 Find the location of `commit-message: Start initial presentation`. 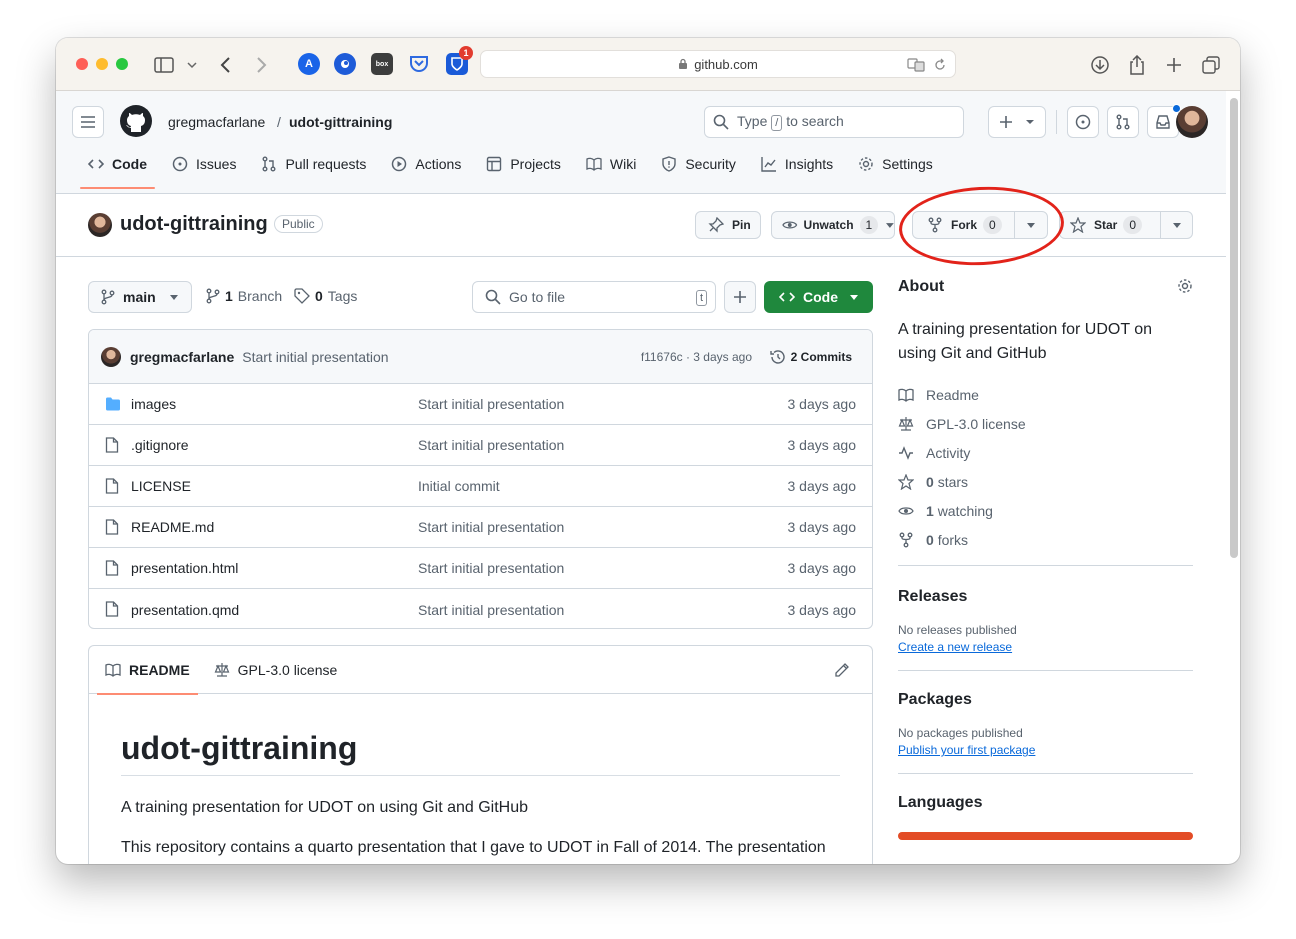

commit-message: Start initial presentation is located at coordinates (315, 357).